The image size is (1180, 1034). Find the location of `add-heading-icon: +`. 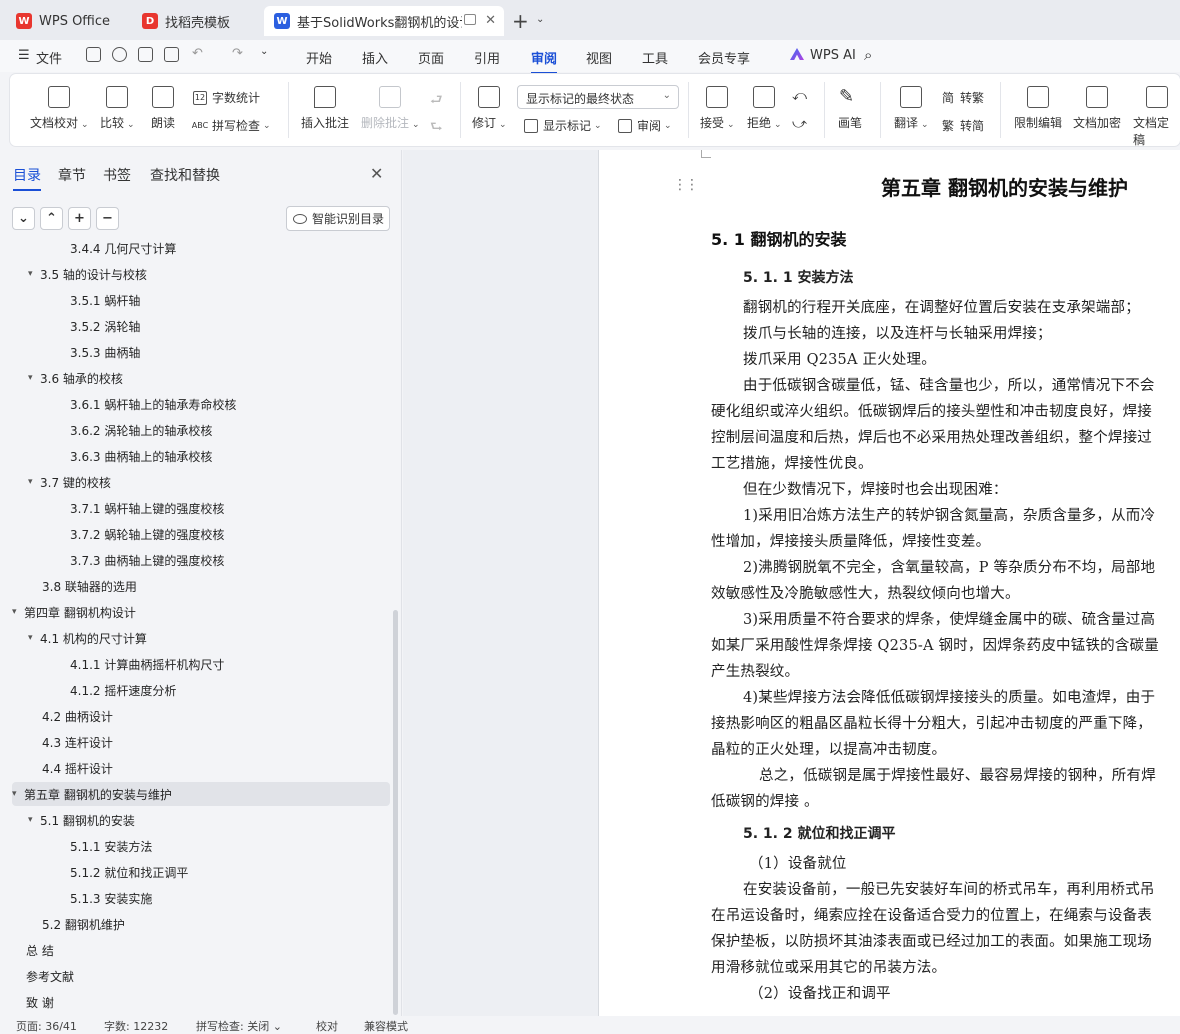

add-heading-icon: + is located at coordinates (79, 218).